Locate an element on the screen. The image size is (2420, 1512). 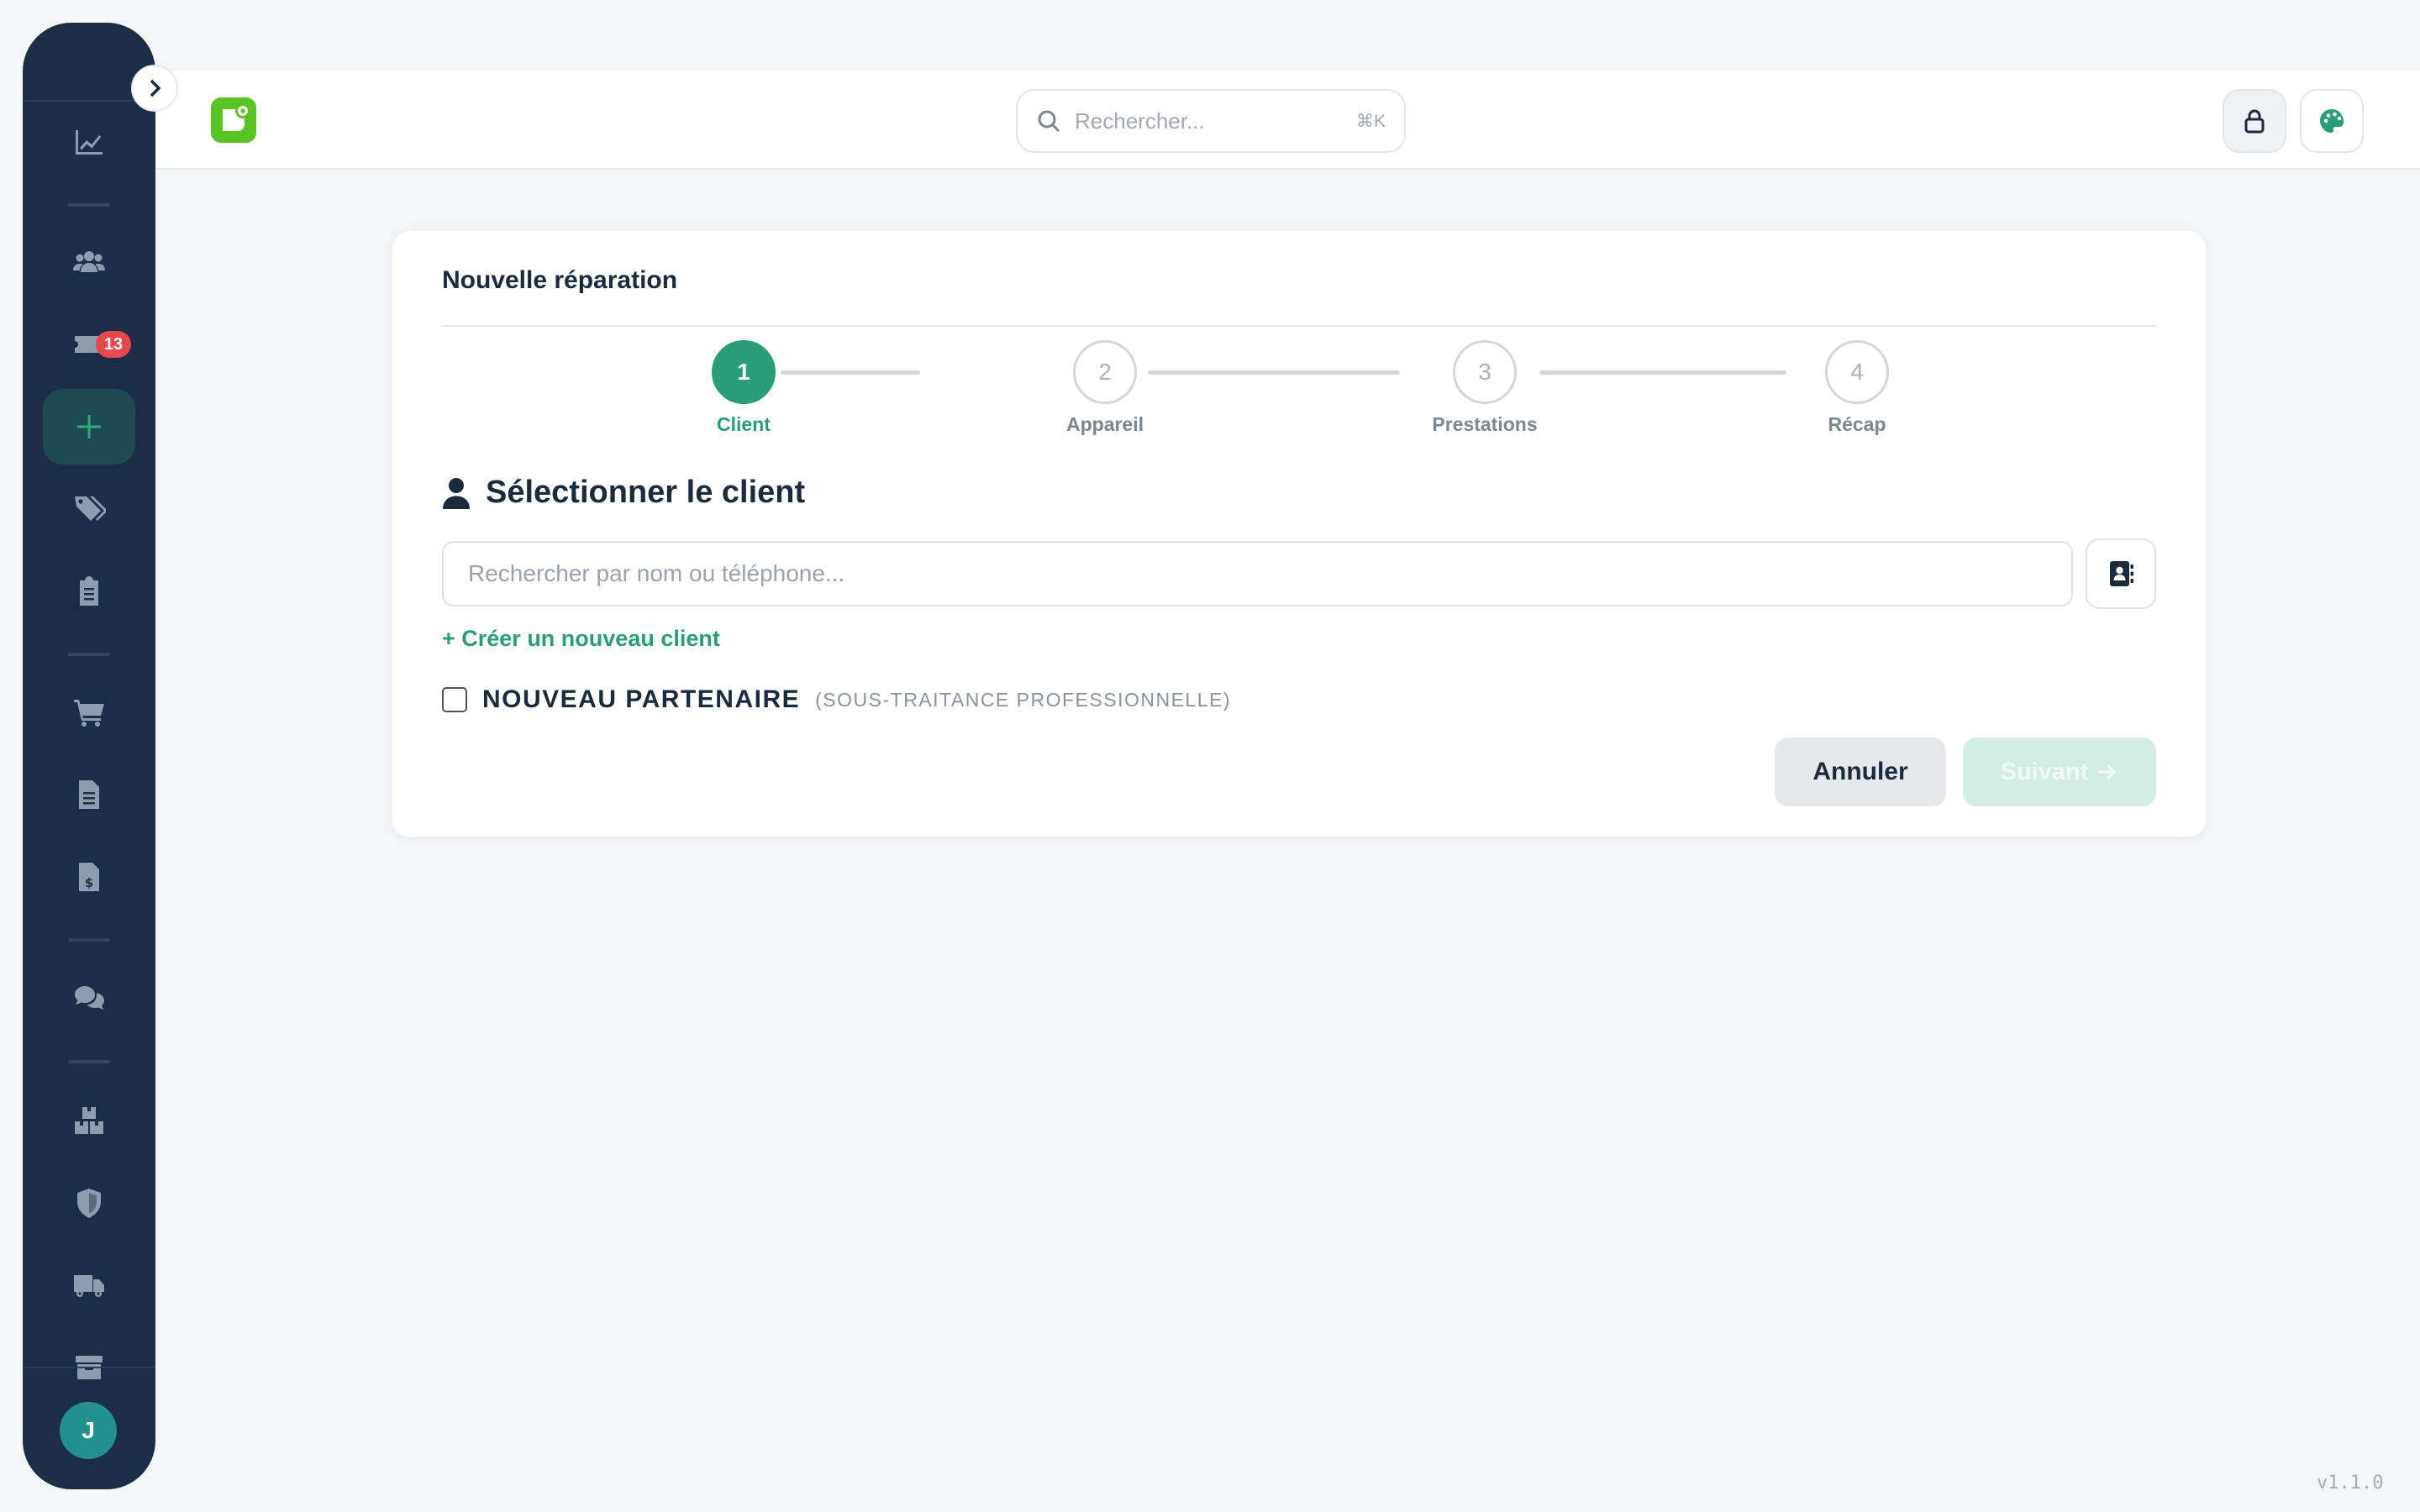
contacts-book-button is located at coordinates (2121, 573).